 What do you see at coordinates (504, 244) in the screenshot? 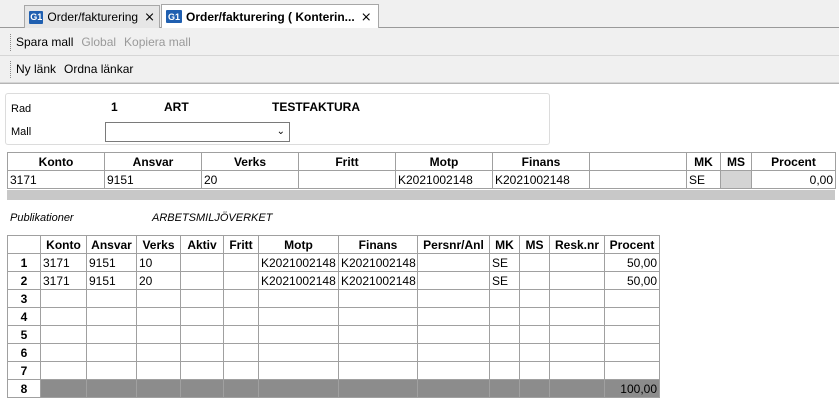
I see `col-mk: MK` at bounding box center [504, 244].